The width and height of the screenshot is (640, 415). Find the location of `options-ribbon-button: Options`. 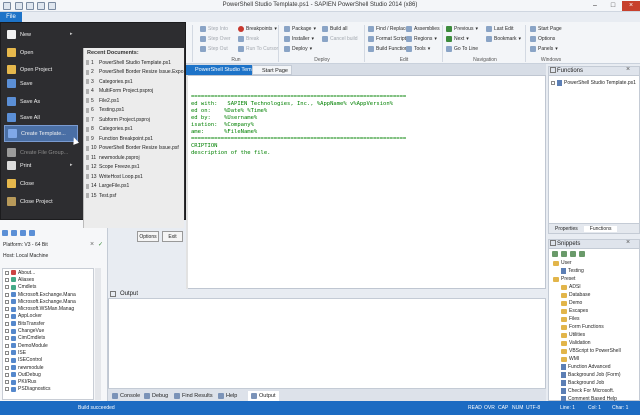

options-ribbon-button: Options is located at coordinates (542, 39).